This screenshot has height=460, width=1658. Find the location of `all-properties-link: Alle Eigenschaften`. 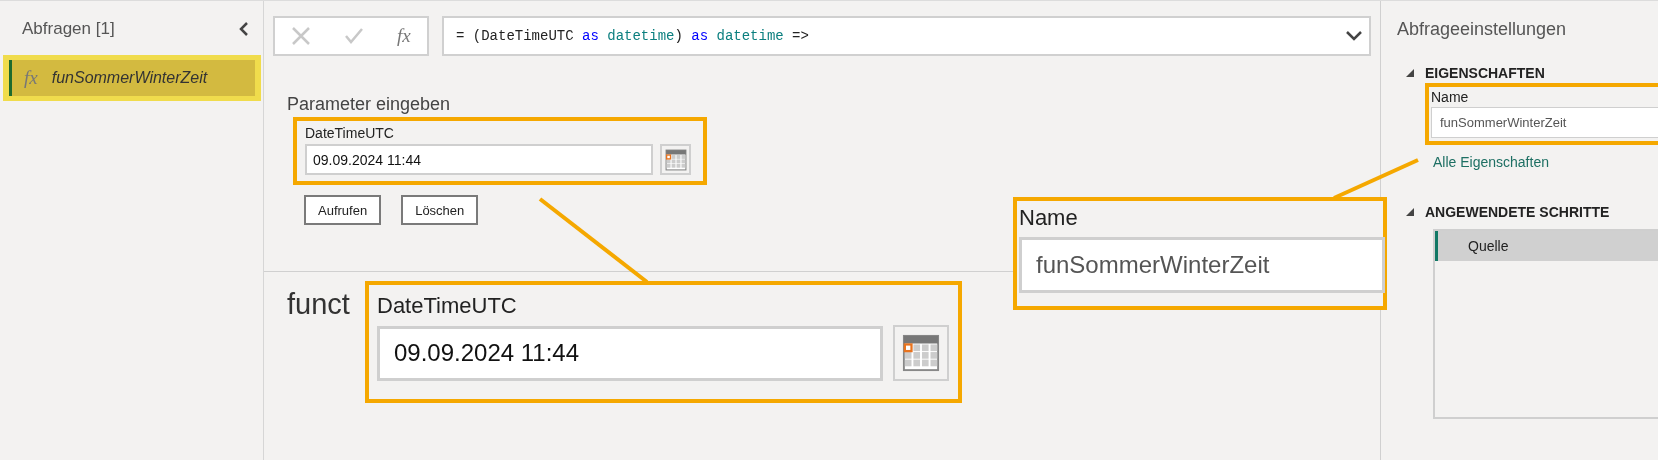

all-properties-link: Alle Eigenschaften is located at coordinates (1545, 162).